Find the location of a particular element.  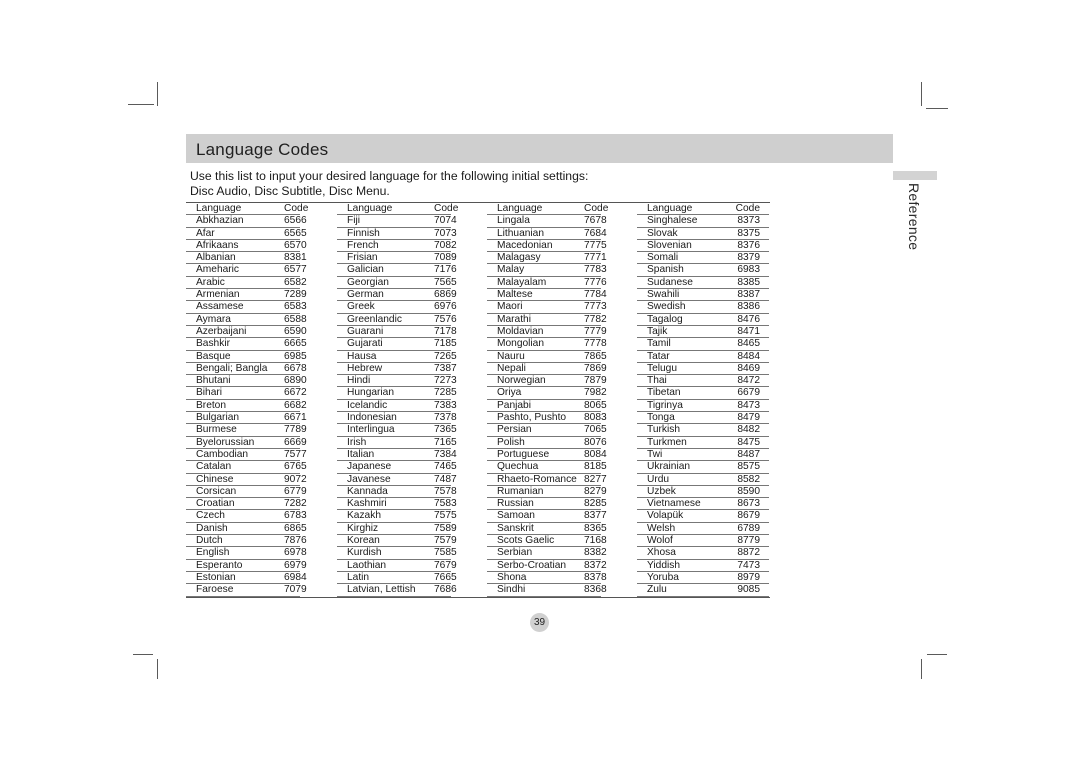

language-name: Maltese is located at coordinates (515, 295).